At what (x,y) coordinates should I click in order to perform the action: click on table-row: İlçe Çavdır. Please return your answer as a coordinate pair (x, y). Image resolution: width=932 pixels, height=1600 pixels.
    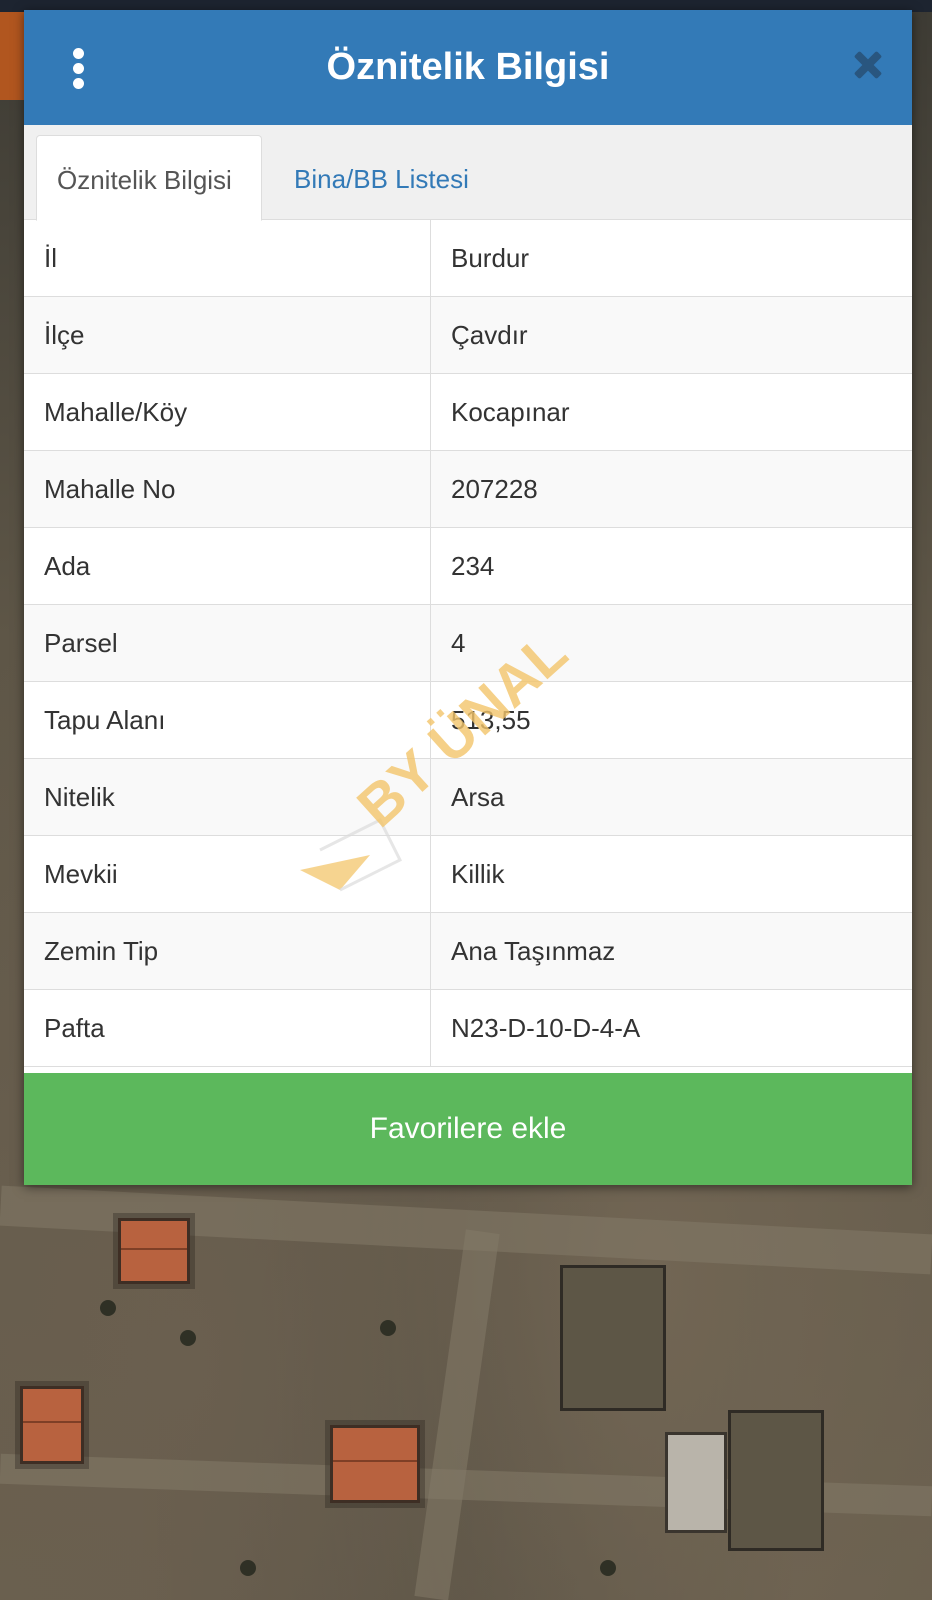
    Looking at the image, I should click on (468, 335).